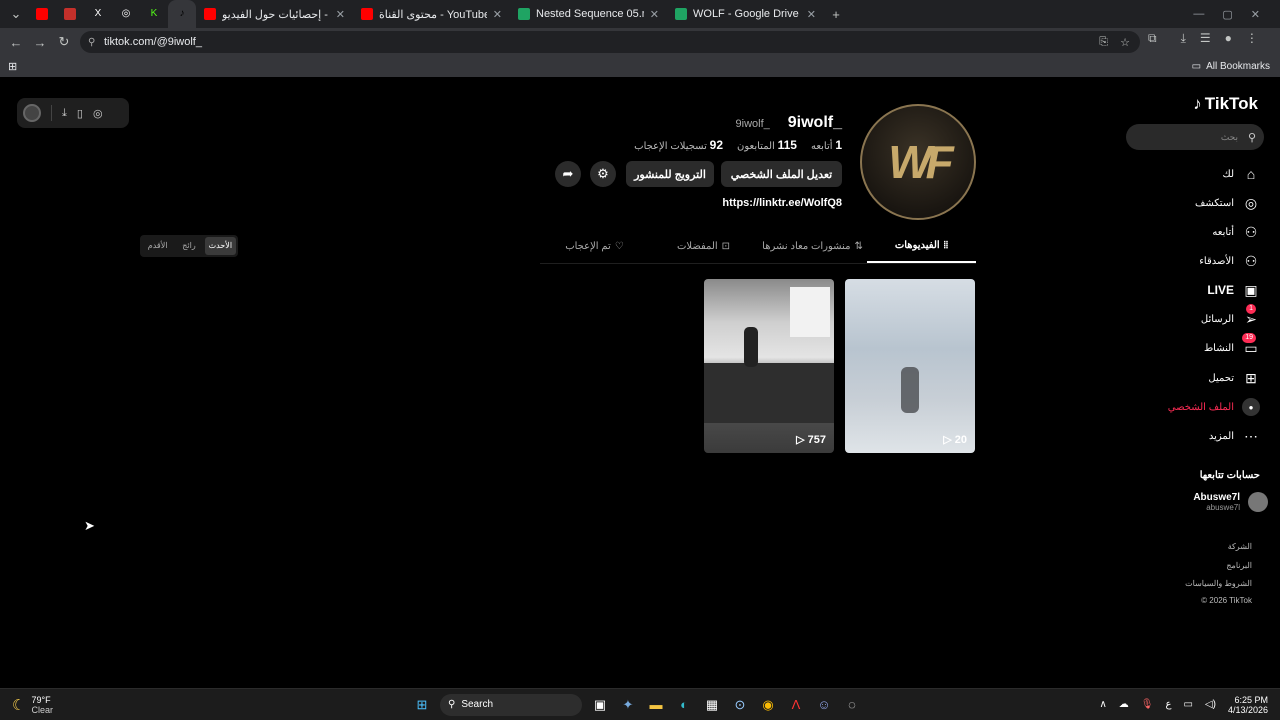  What do you see at coordinates (740, 705) in the screenshot?
I see `steam-icon: ⊙` at bounding box center [740, 705].